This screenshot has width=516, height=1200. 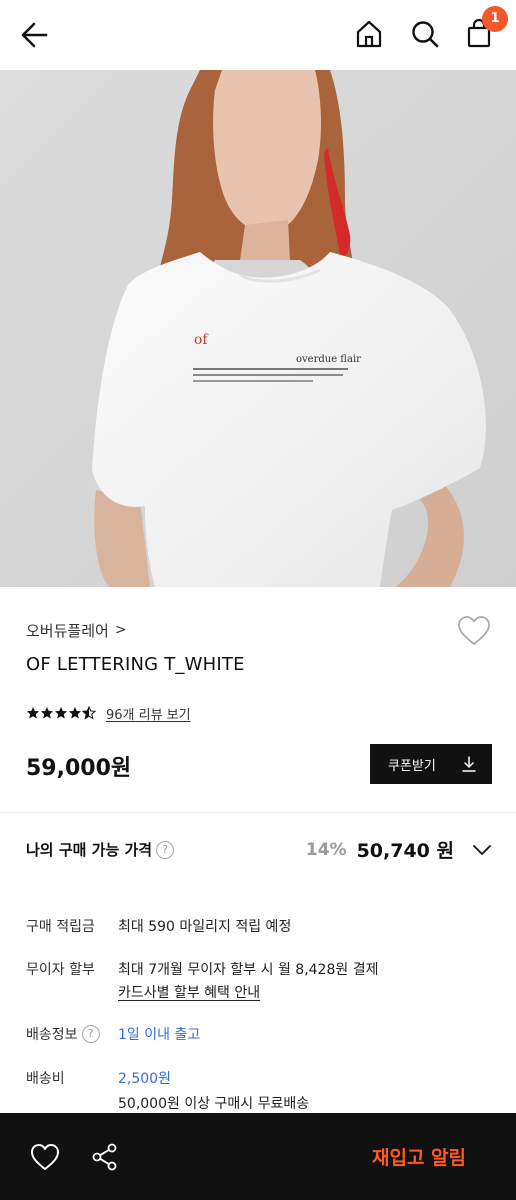 I want to click on back-arrow-icon, so click(x=35, y=35).